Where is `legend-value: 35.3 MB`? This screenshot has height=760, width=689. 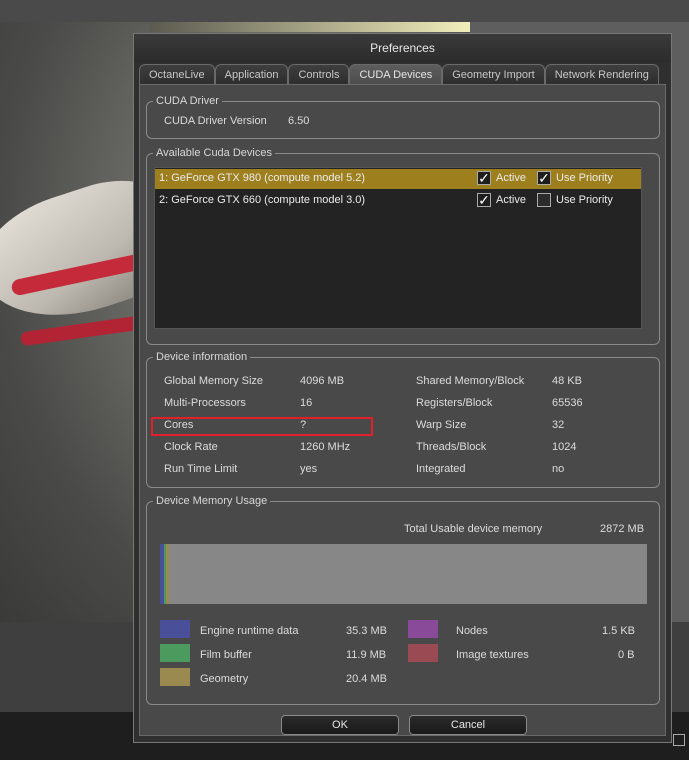
legend-value: 35.3 MB is located at coordinates (366, 631).